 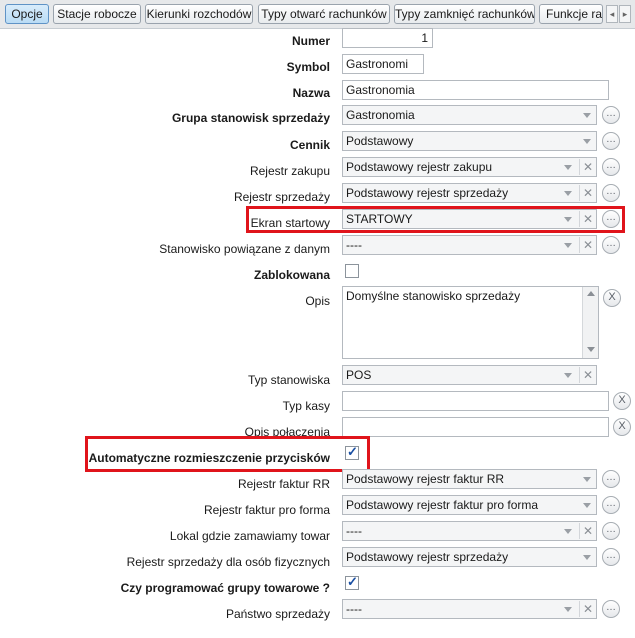 What do you see at coordinates (622, 427) in the screenshot?
I see `opis-polaczenia-clear-button: X` at bounding box center [622, 427].